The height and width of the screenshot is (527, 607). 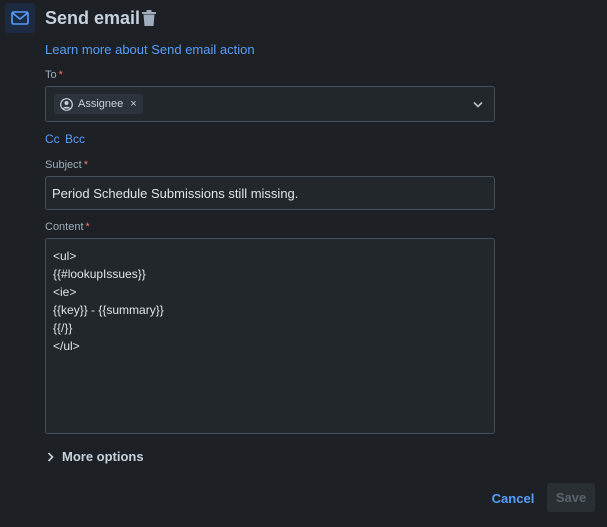 I want to click on recipient-chip: Assignee ×, so click(x=98, y=104).